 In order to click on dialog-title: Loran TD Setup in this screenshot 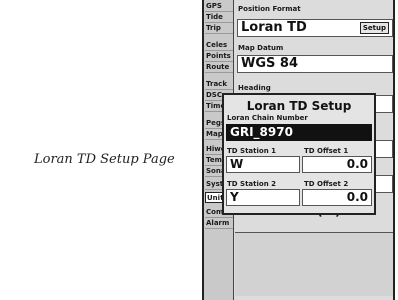, I will do `click(299, 106)`.